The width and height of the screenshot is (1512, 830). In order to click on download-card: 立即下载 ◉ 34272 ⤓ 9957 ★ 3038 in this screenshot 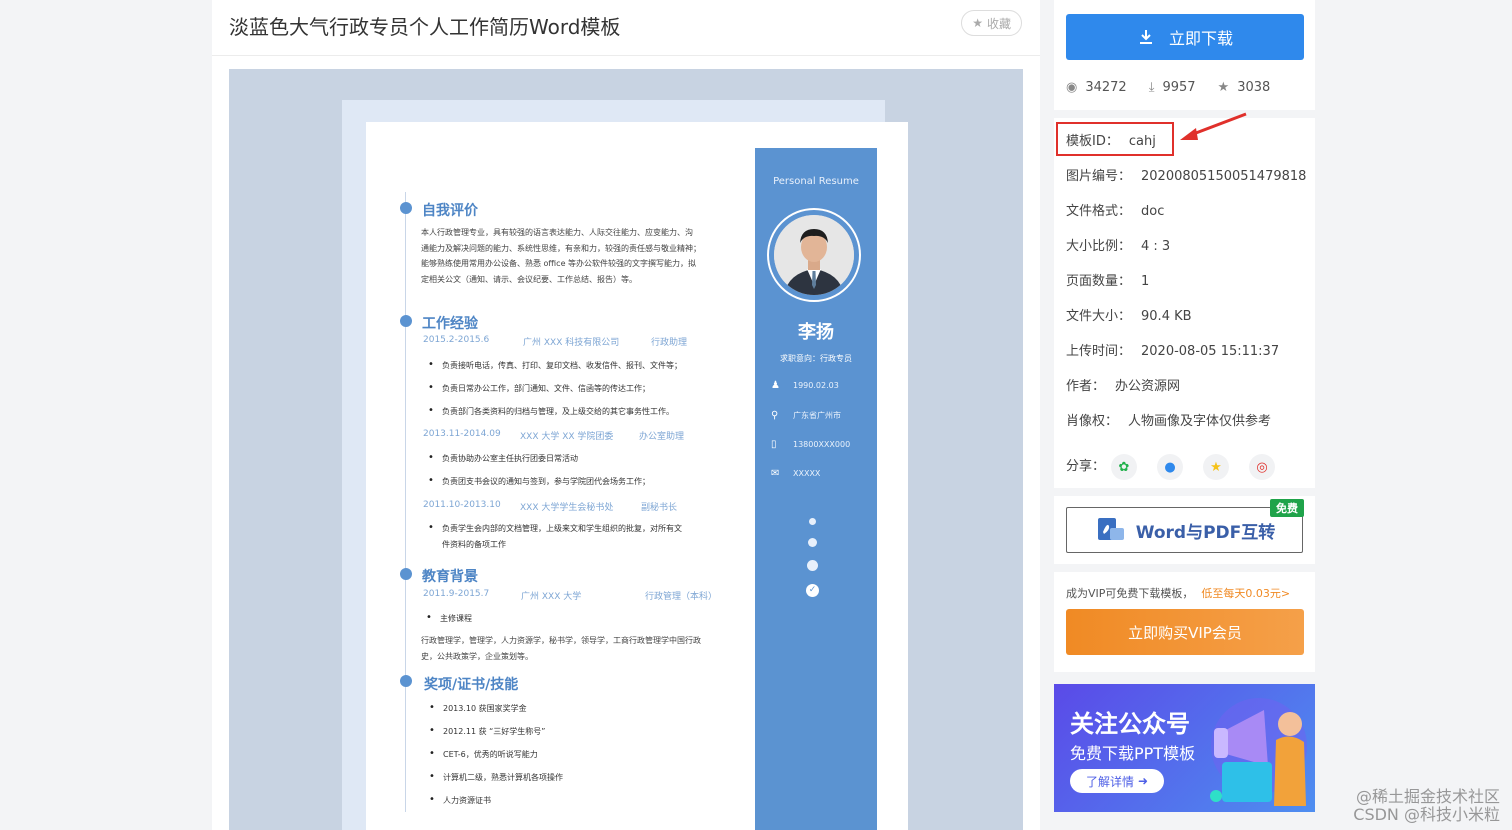, I will do `click(1184, 55)`.